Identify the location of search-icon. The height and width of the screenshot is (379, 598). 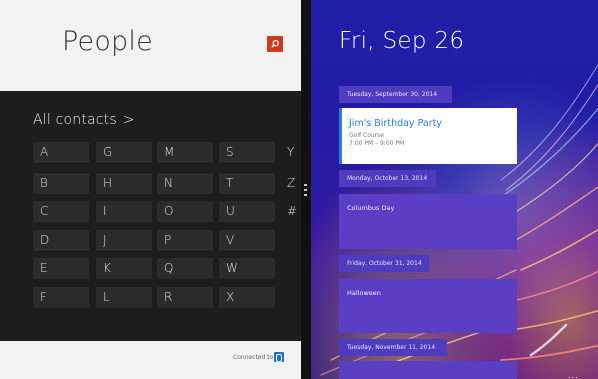
(275, 43).